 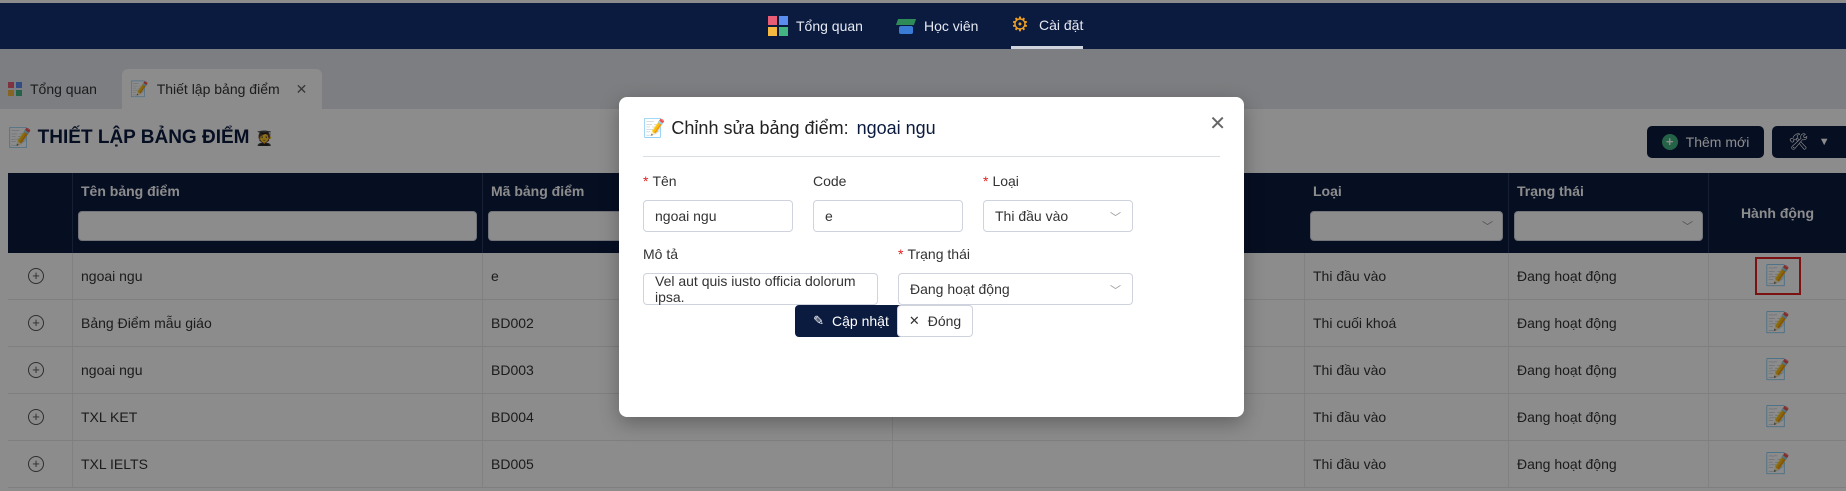 What do you see at coordinates (1015, 289) in the screenshot?
I see `status-select: Đang hoạt động ﹀` at bounding box center [1015, 289].